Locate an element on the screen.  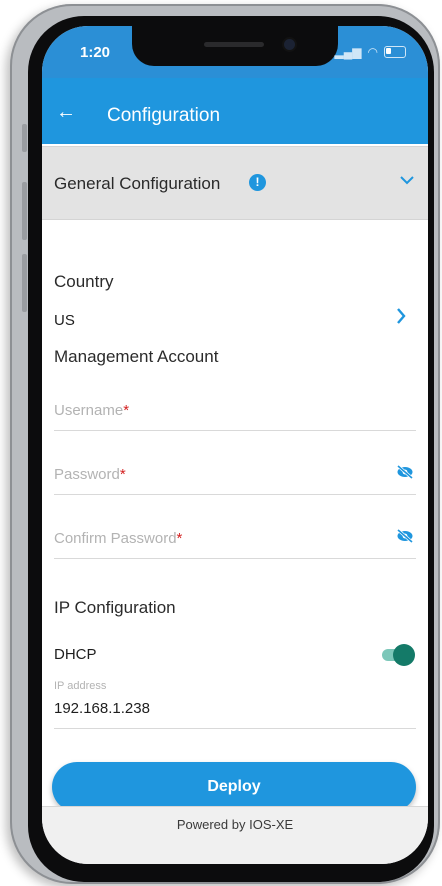
footer-text: Powered by IOS-XE is located at coordinates (235, 824).